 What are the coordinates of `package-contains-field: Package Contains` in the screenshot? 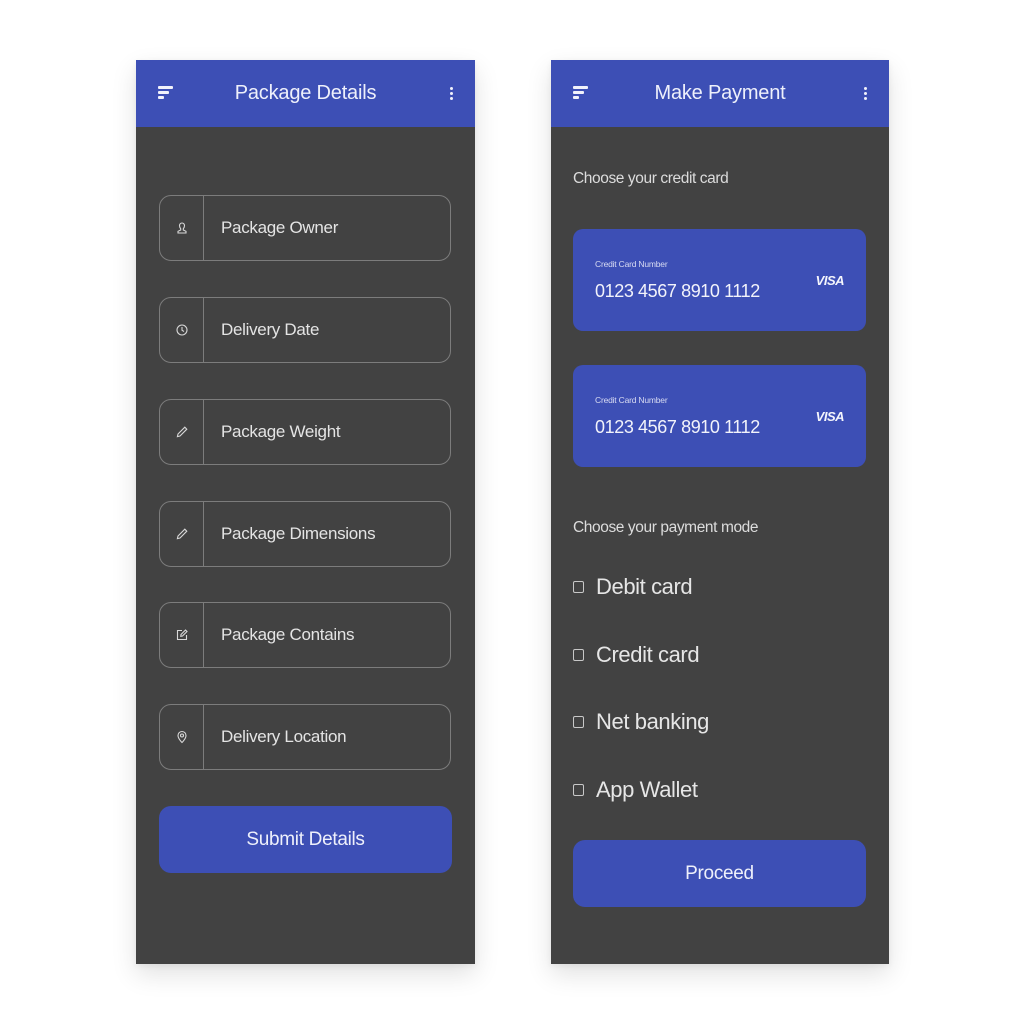 It's located at (305, 635).